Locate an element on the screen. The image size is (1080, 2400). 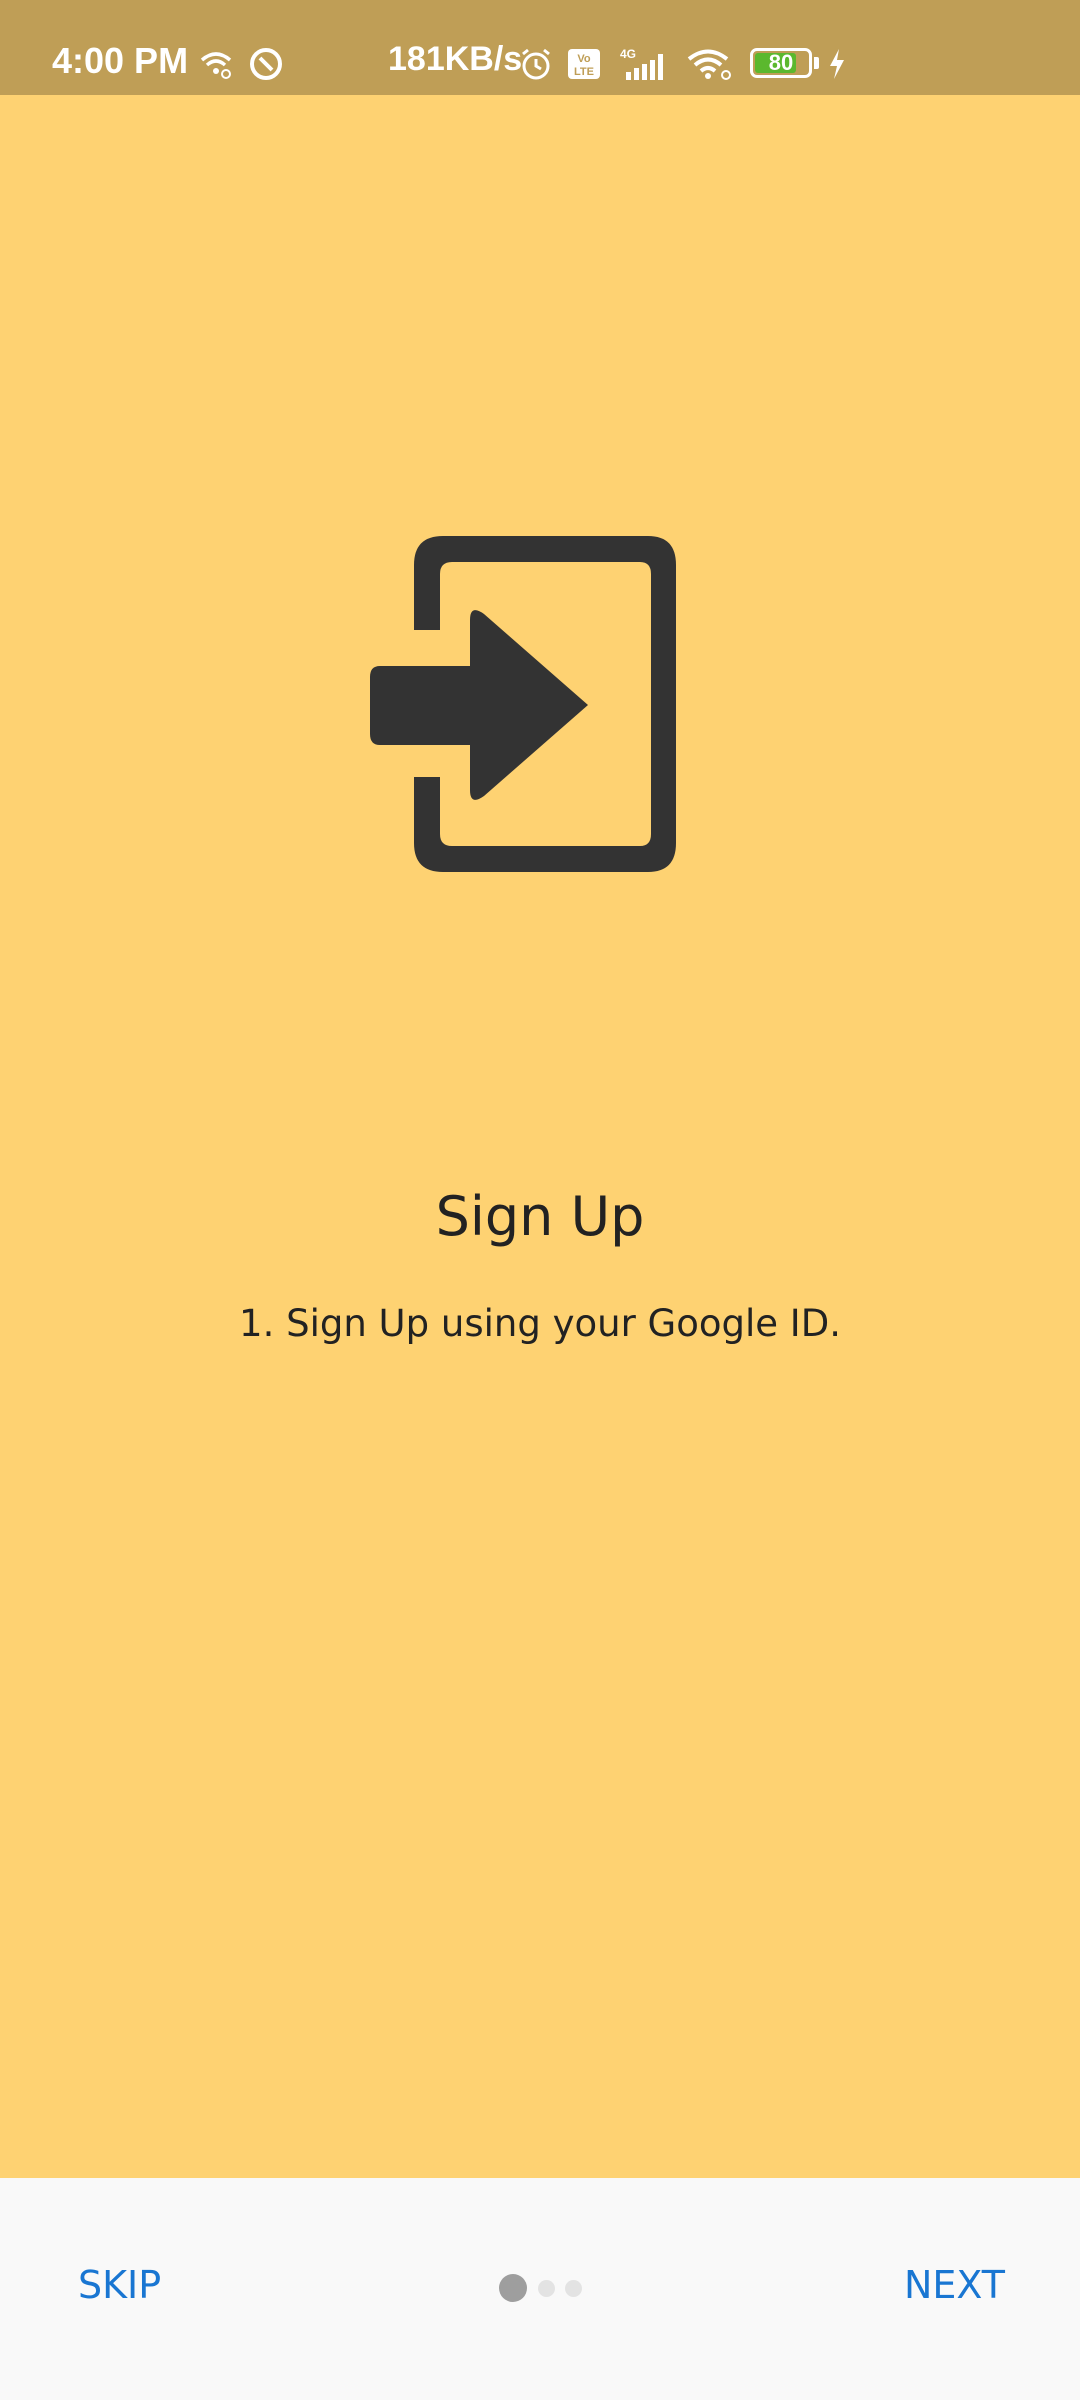
alarm-icon is located at coordinates (536, 64).